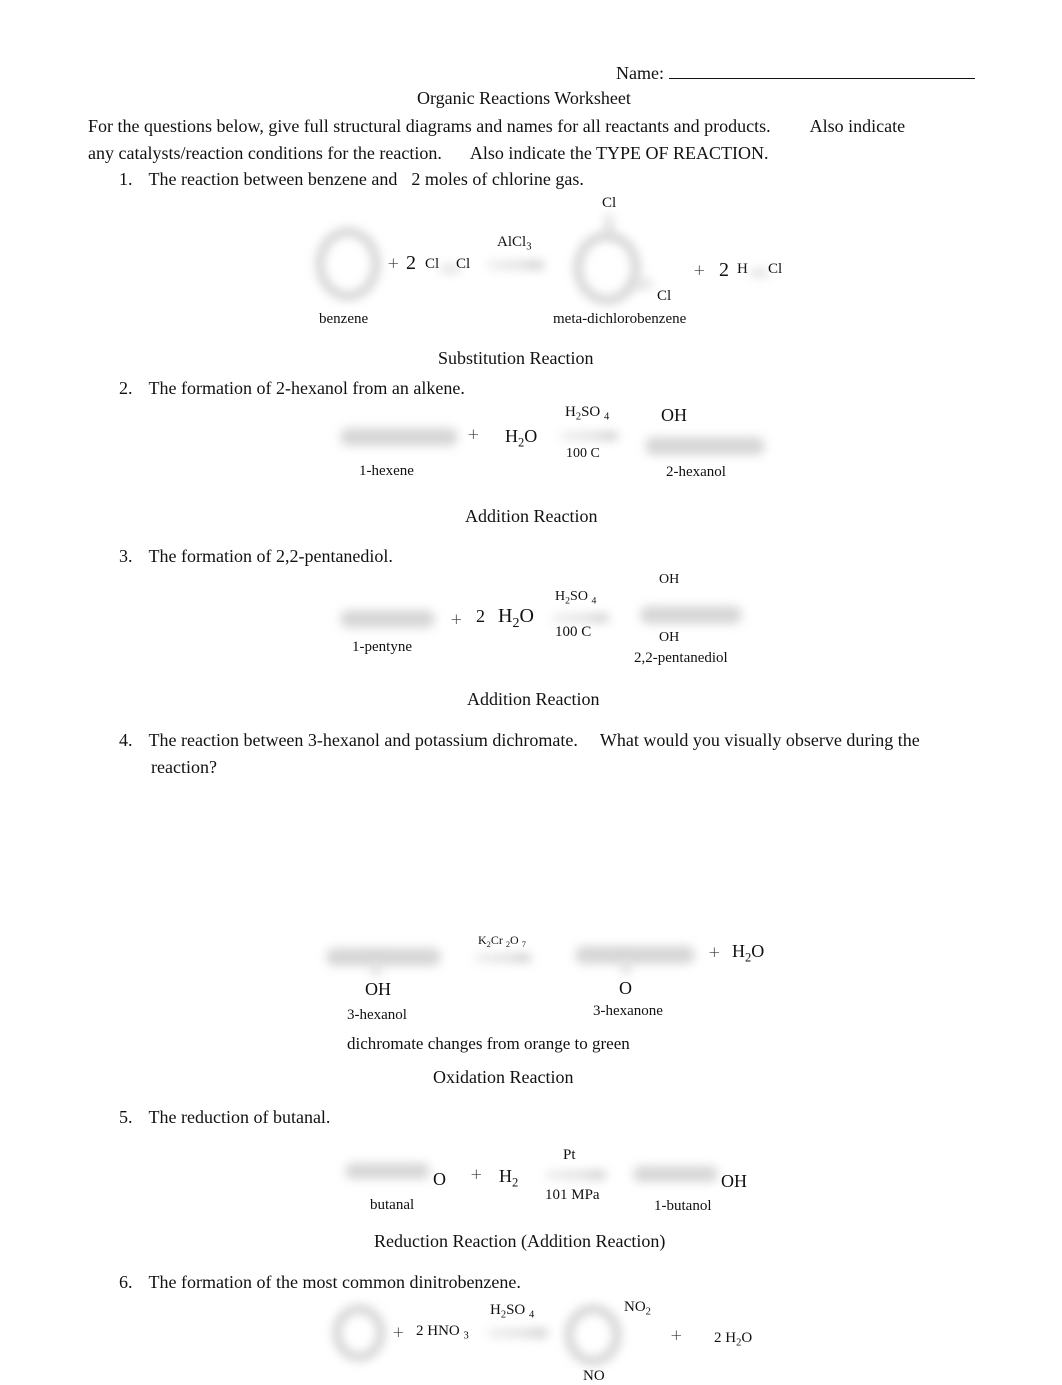 Image resolution: width=1062 pixels, height=1385 pixels. I want to click on nitric-acid-formula: 2 HNO 3, so click(442, 1332).